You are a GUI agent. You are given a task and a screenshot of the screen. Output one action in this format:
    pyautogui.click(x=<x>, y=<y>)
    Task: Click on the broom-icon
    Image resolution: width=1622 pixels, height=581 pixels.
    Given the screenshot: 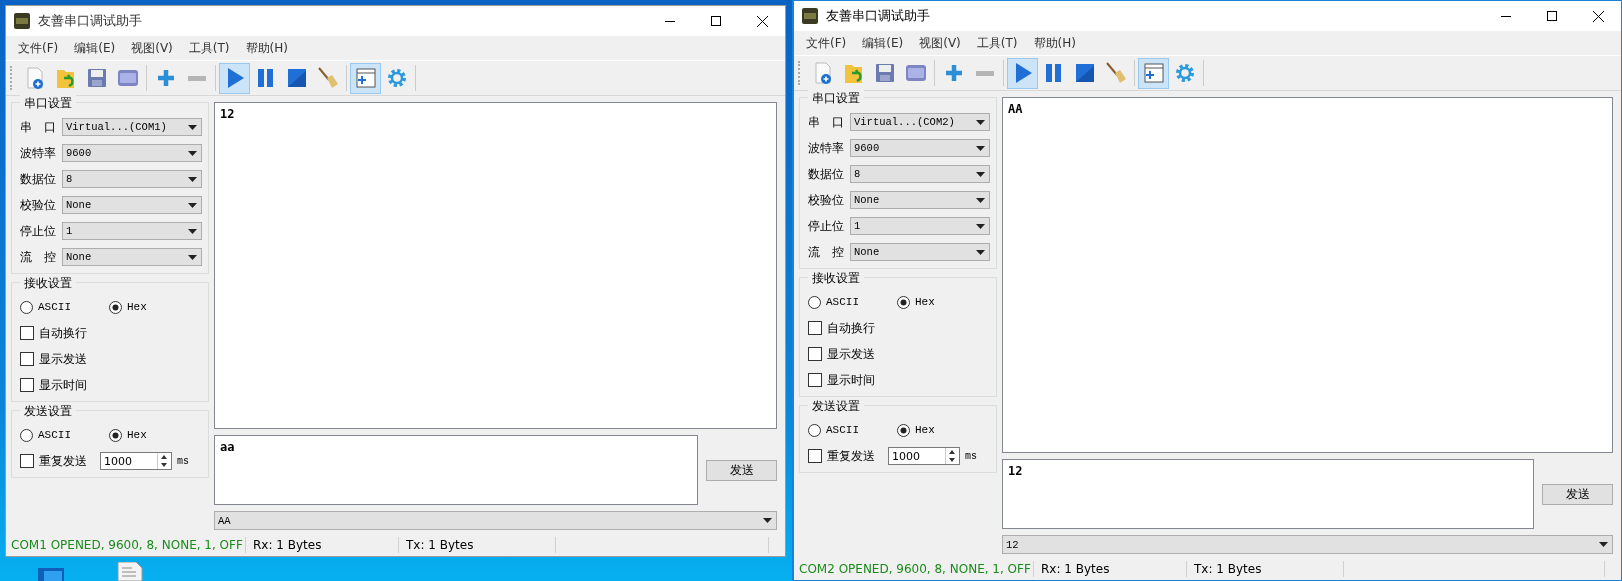 What is the action you would take?
    pyautogui.click(x=327, y=78)
    